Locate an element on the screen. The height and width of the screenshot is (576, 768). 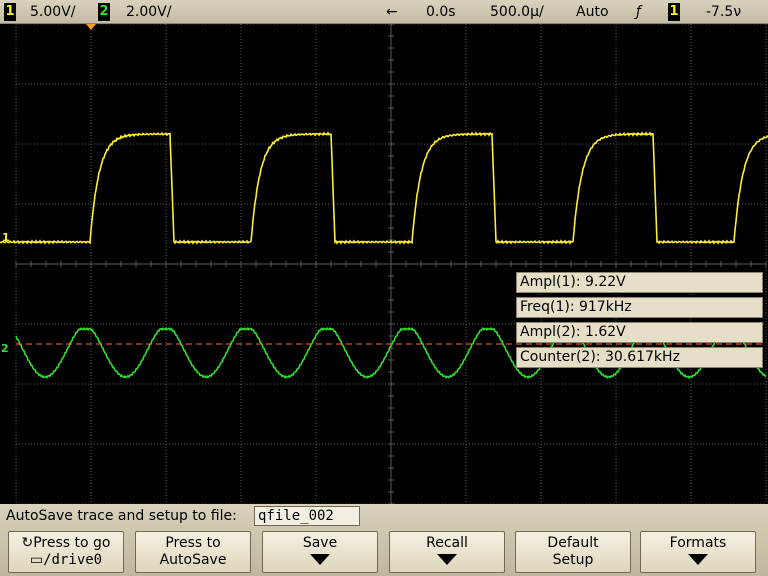
press-to-go-button: ↻Press to go ▭/drive0 is located at coordinates (66, 552).